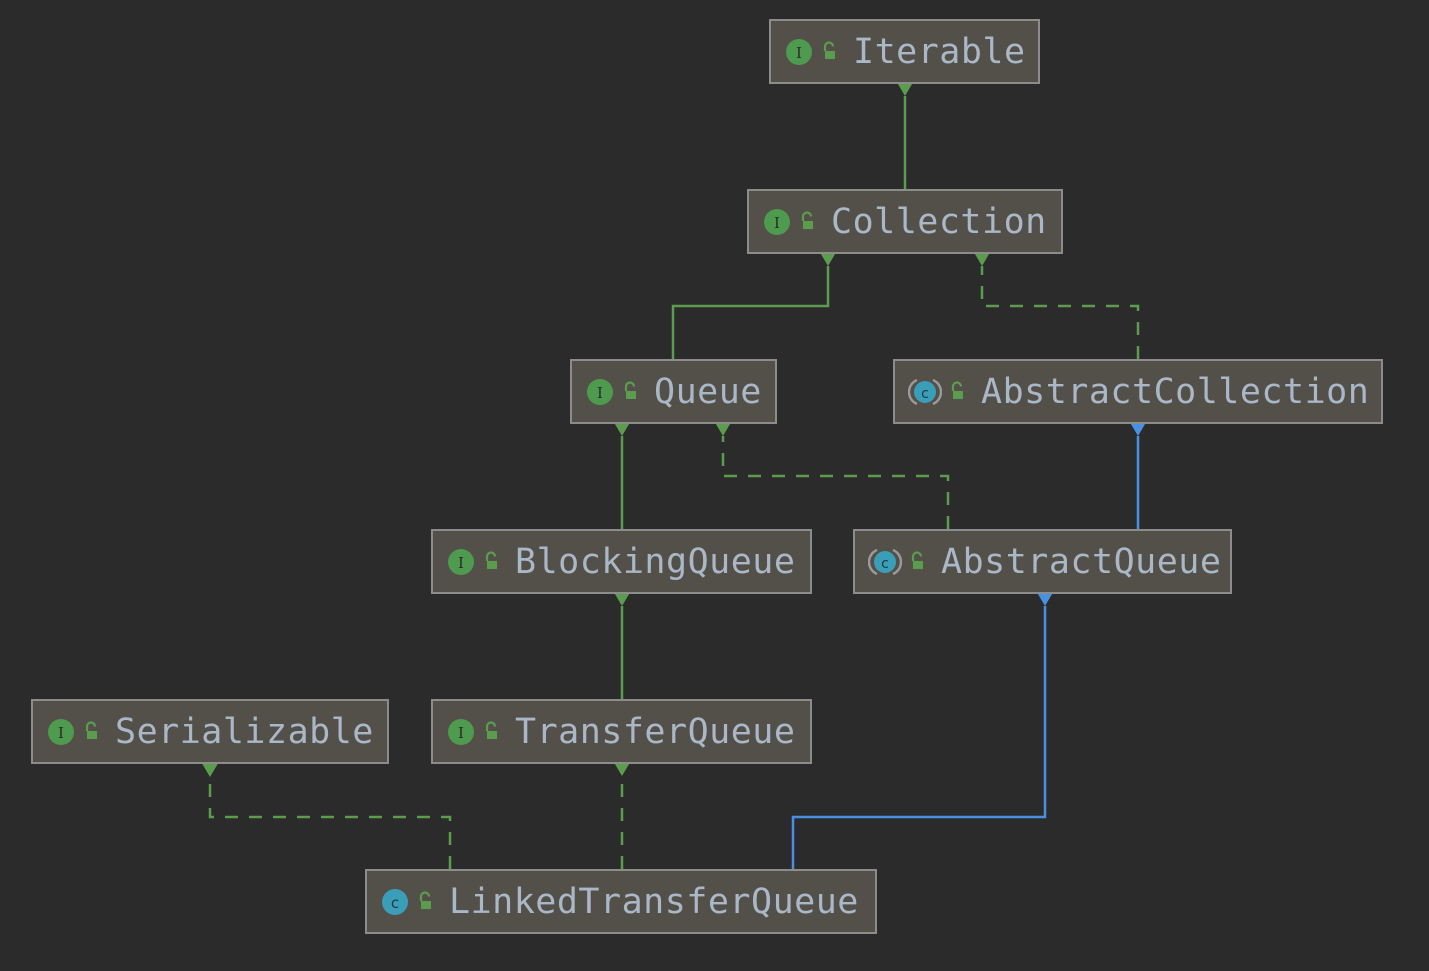 Image resolution: width=1429 pixels, height=971 pixels. Describe the element at coordinates (939, 221) in the screenshot. I see `class-node-label: Collection` at that location.